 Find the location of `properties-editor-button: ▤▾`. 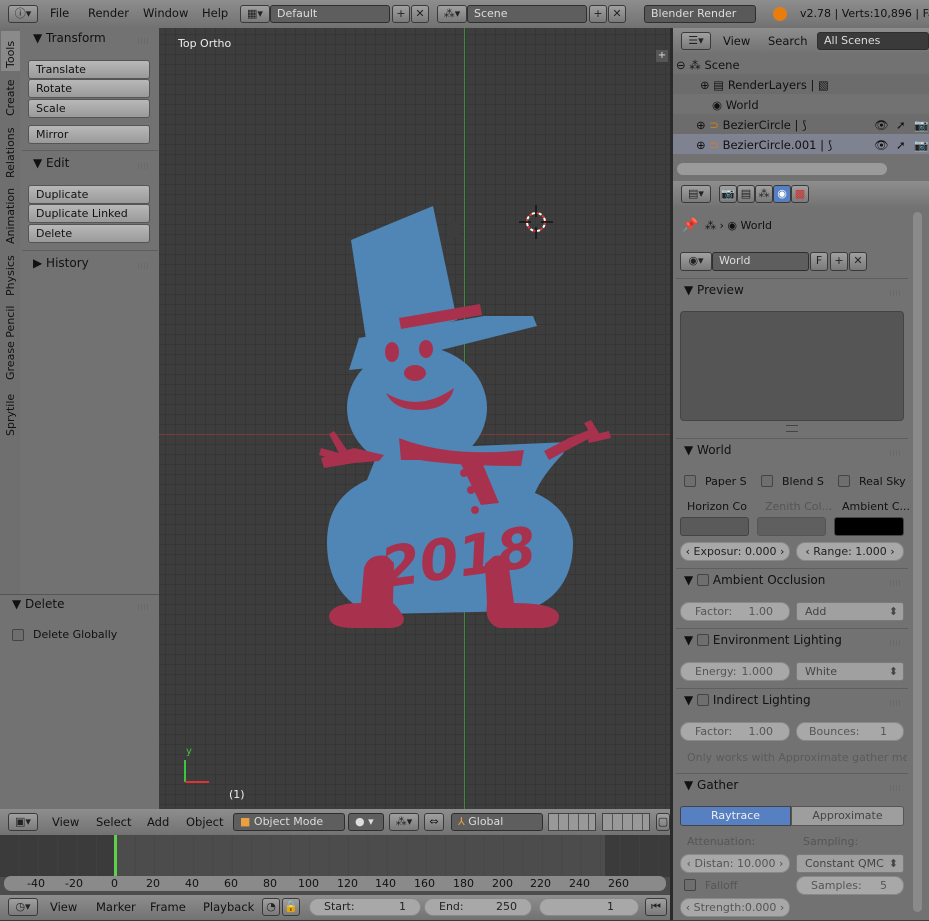

properties-editor-button: ▤▾ is located at coordinates (696, 194).